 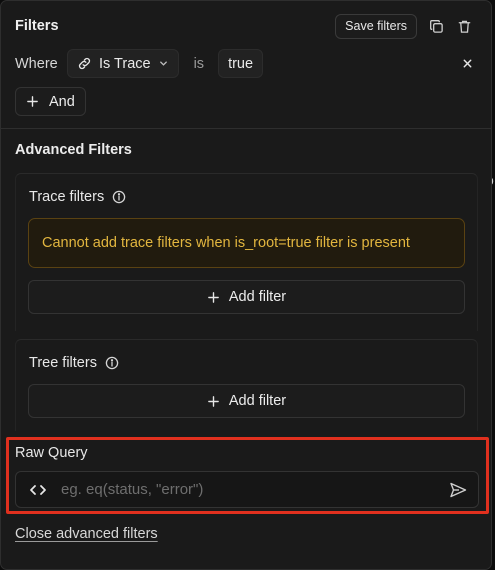 I want to click on raw-query-section: Raw Query, so click(x=247, y=475).